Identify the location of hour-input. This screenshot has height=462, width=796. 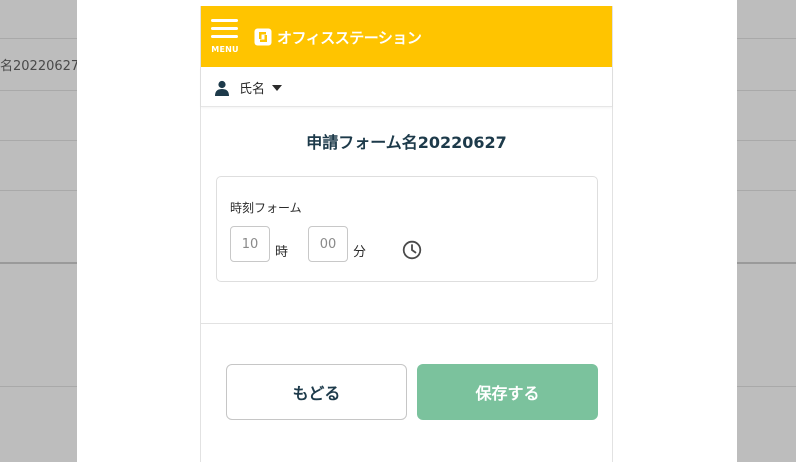
(250, 244).